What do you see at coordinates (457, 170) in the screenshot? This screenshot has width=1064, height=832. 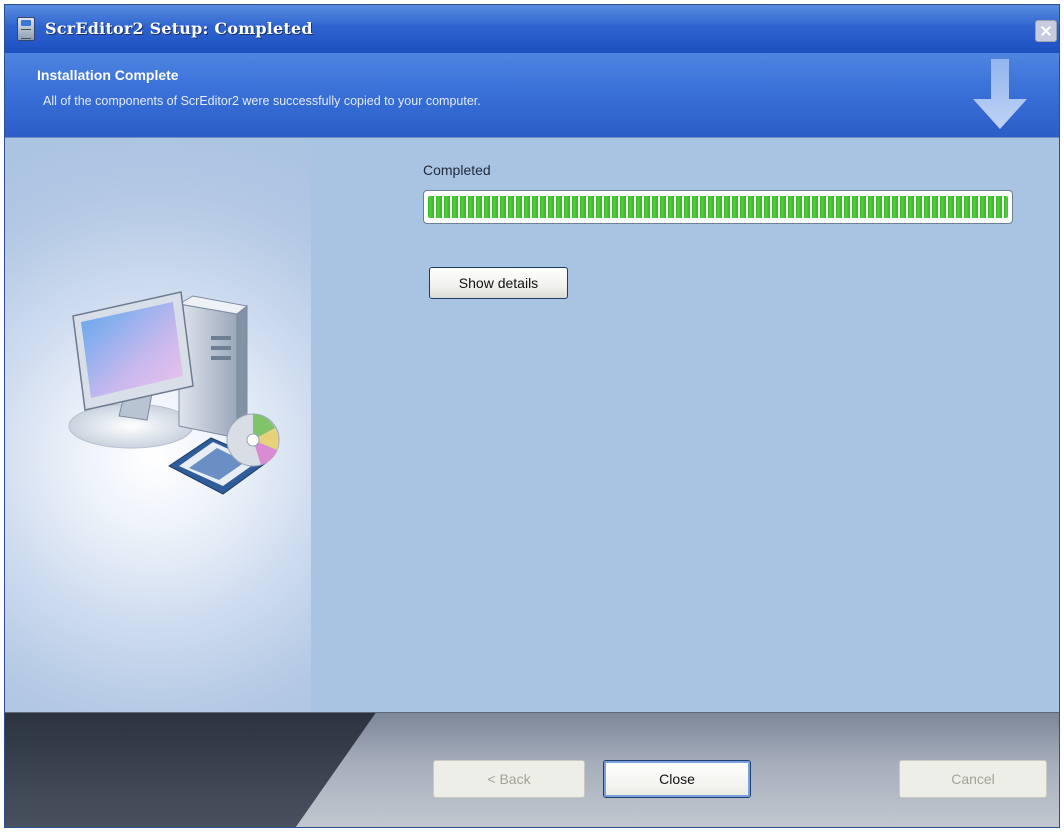 I see `status-label: Completed` at bounding box center [457, 170].